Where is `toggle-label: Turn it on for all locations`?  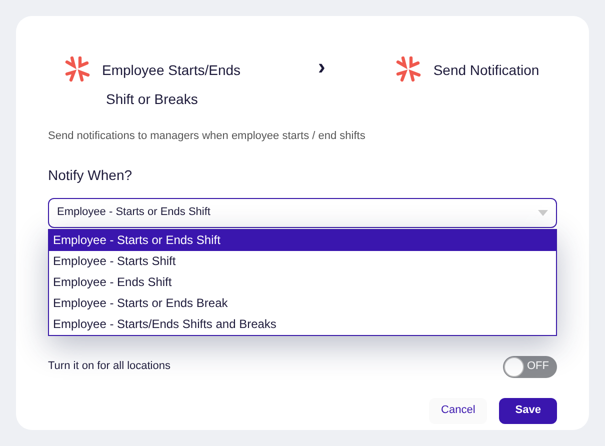
toggle-label: Turn it on for all locations is located at coordinates (109, 366).